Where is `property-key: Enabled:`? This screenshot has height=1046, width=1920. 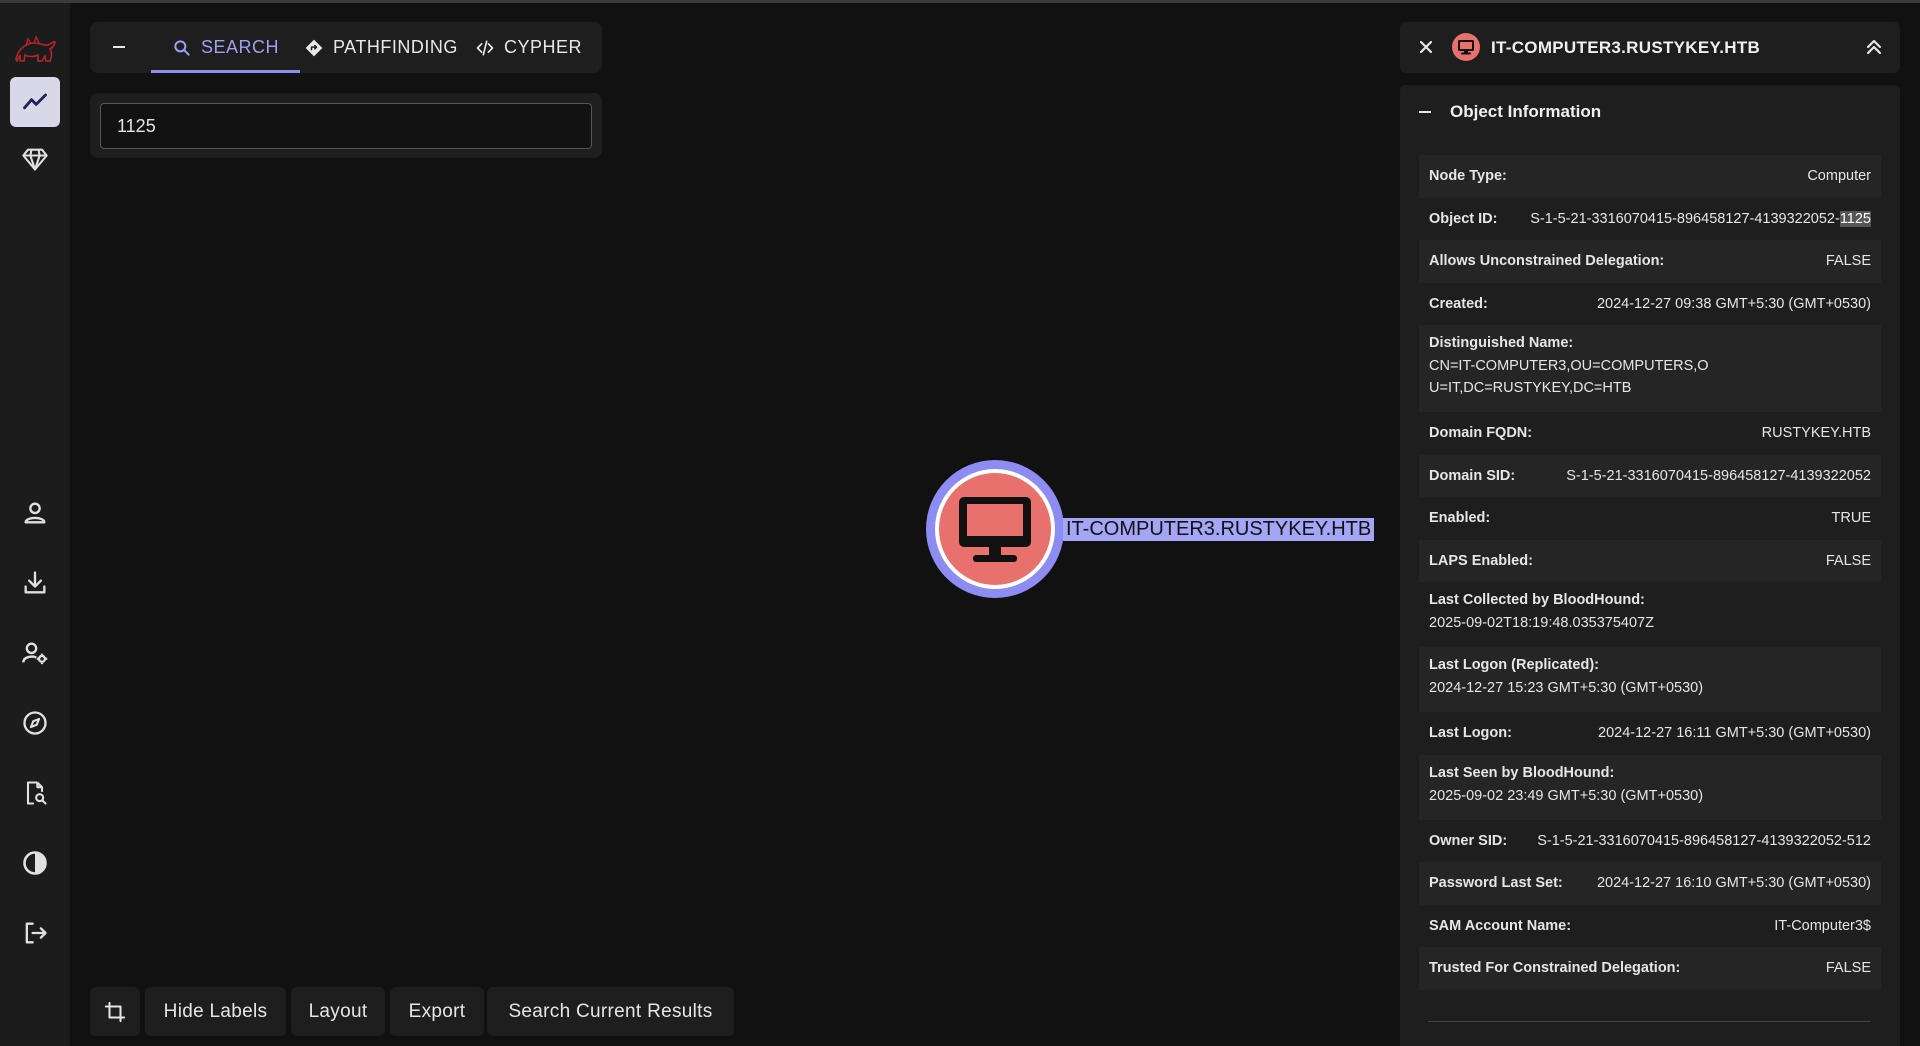
property-key: Enabled: is located at coordinates (1460, 518).